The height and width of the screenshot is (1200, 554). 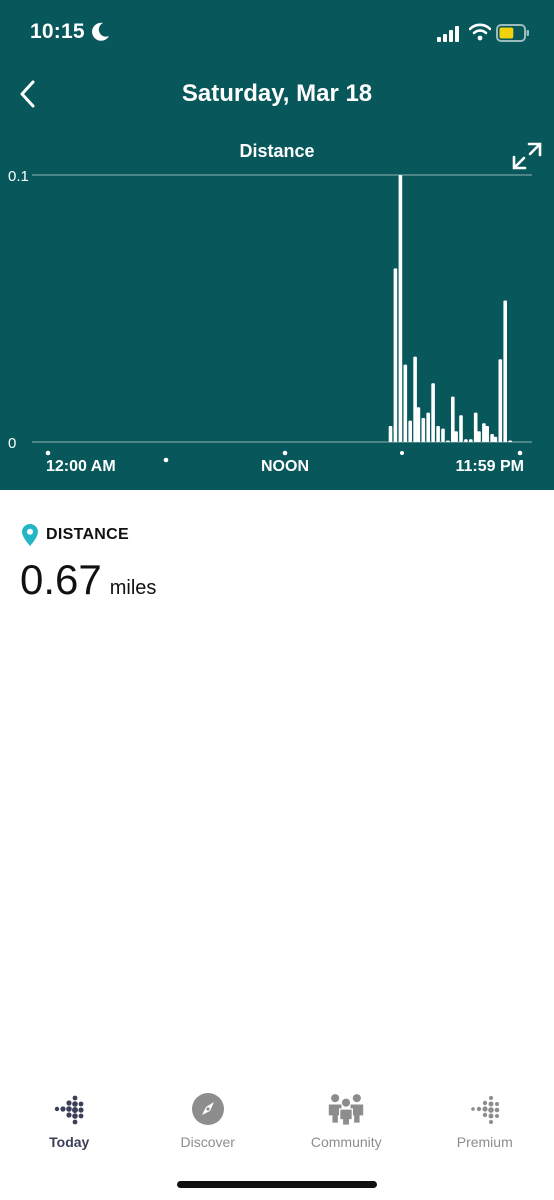 What do you see at coordinates (277, 93) in the screenshot?
I see `page-title: Saturday, Mar 18` at bounding box center [277, 93].